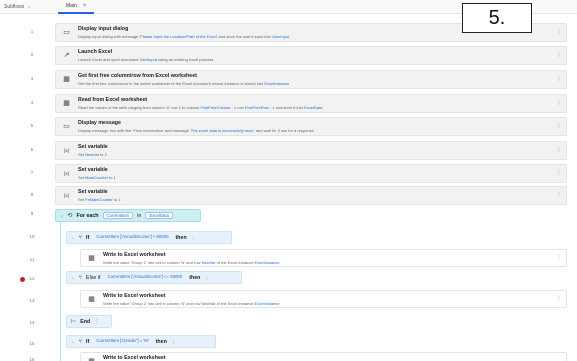 The image size is (577, 361). Describe the element at coordinates (159, 215) in the screenshot. I see `foreach-source-variable: ExcelData` at that location.